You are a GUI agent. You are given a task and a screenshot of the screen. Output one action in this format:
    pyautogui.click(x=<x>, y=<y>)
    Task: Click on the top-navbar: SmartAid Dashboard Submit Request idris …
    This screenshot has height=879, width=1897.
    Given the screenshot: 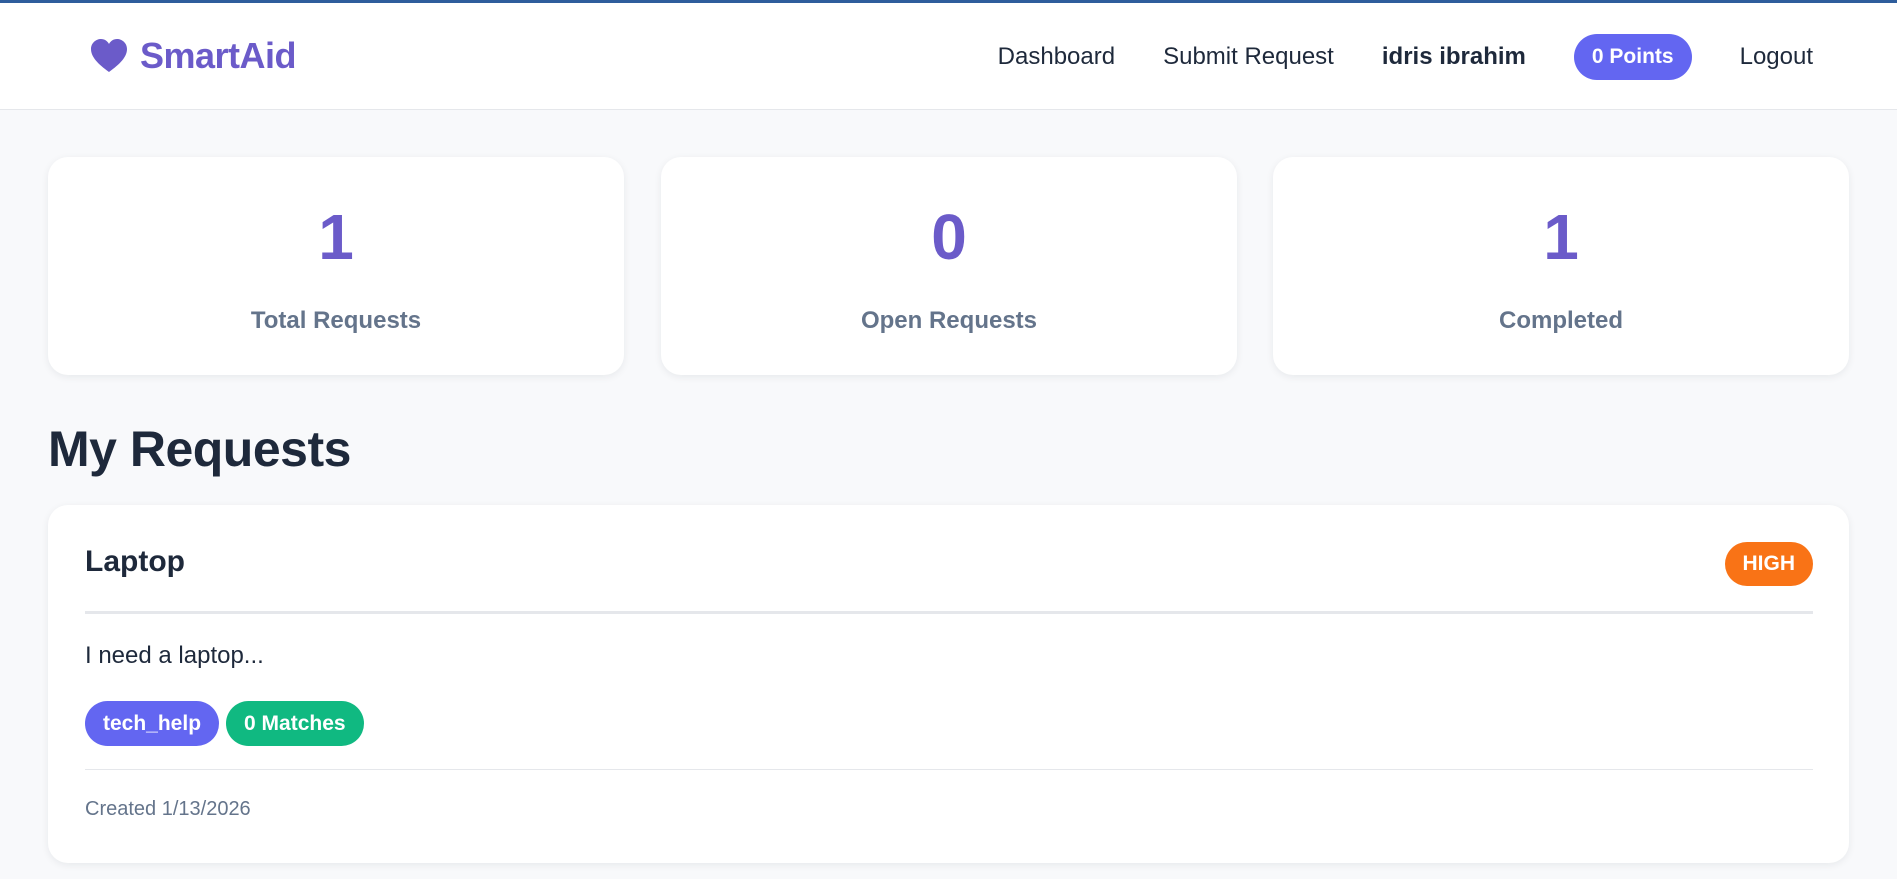 What is the action you would take?
    pyautogui.click(x=948, y=56)
    